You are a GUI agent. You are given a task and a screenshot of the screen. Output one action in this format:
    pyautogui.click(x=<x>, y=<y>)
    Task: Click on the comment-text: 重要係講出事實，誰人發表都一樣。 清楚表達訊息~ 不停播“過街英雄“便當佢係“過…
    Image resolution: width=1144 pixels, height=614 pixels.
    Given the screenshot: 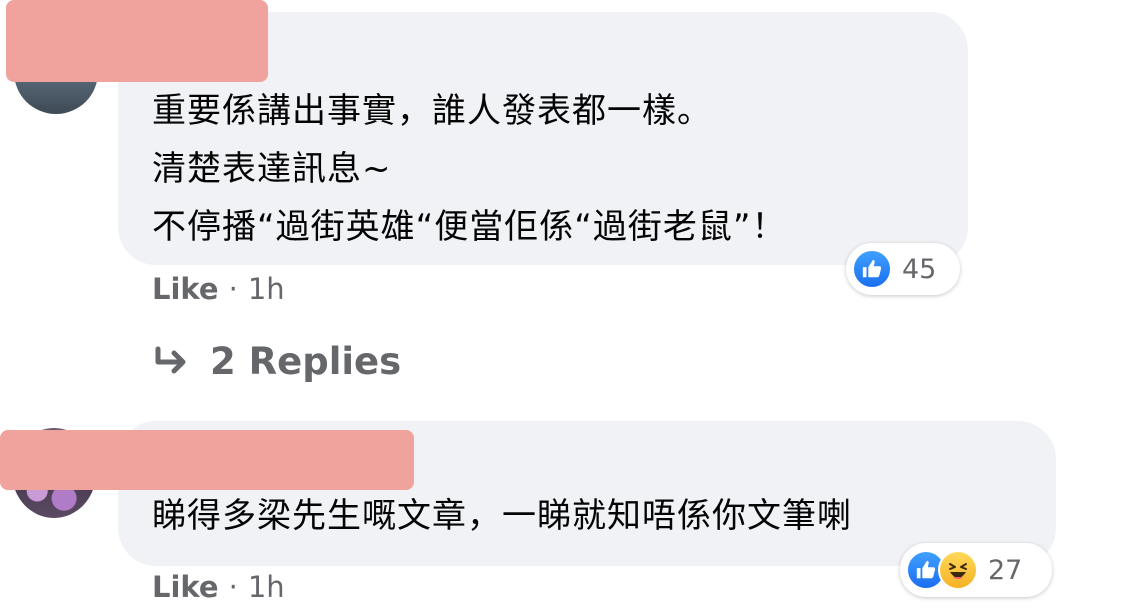 What is the action you would take?
    pyautogui.click(x=469, y=169)
    